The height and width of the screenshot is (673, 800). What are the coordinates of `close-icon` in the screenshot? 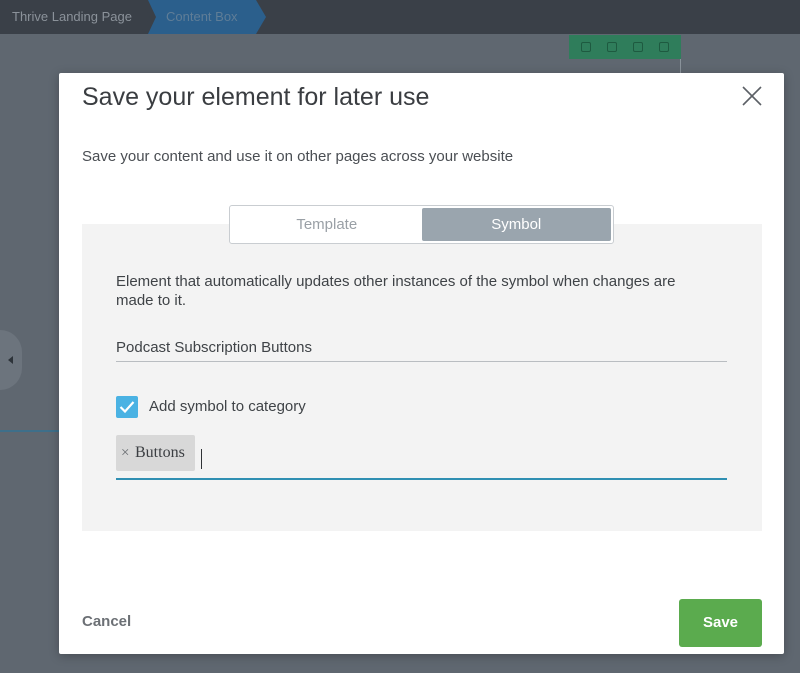 It's located at (752, 96).